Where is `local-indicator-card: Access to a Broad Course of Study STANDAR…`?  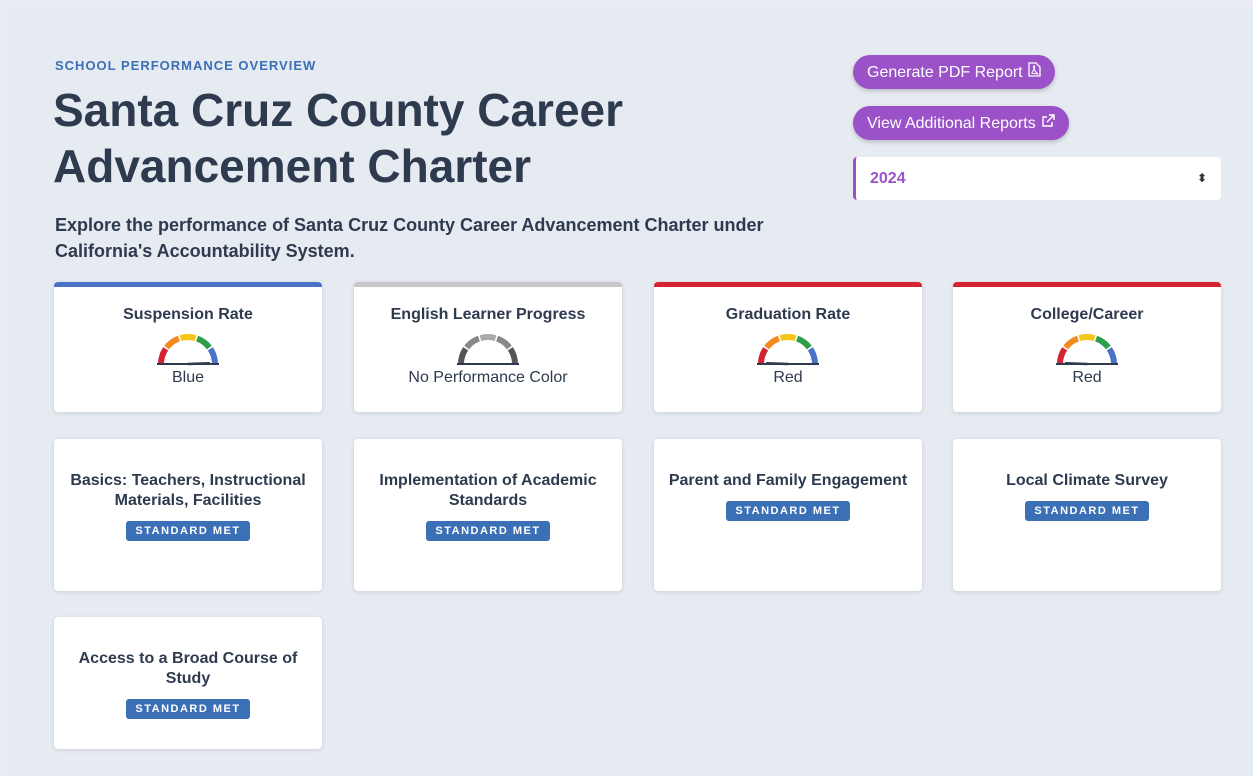
local-indicator-card: Access to a Broad Course of Study STANDAR… is located at coordinates (188, 683).